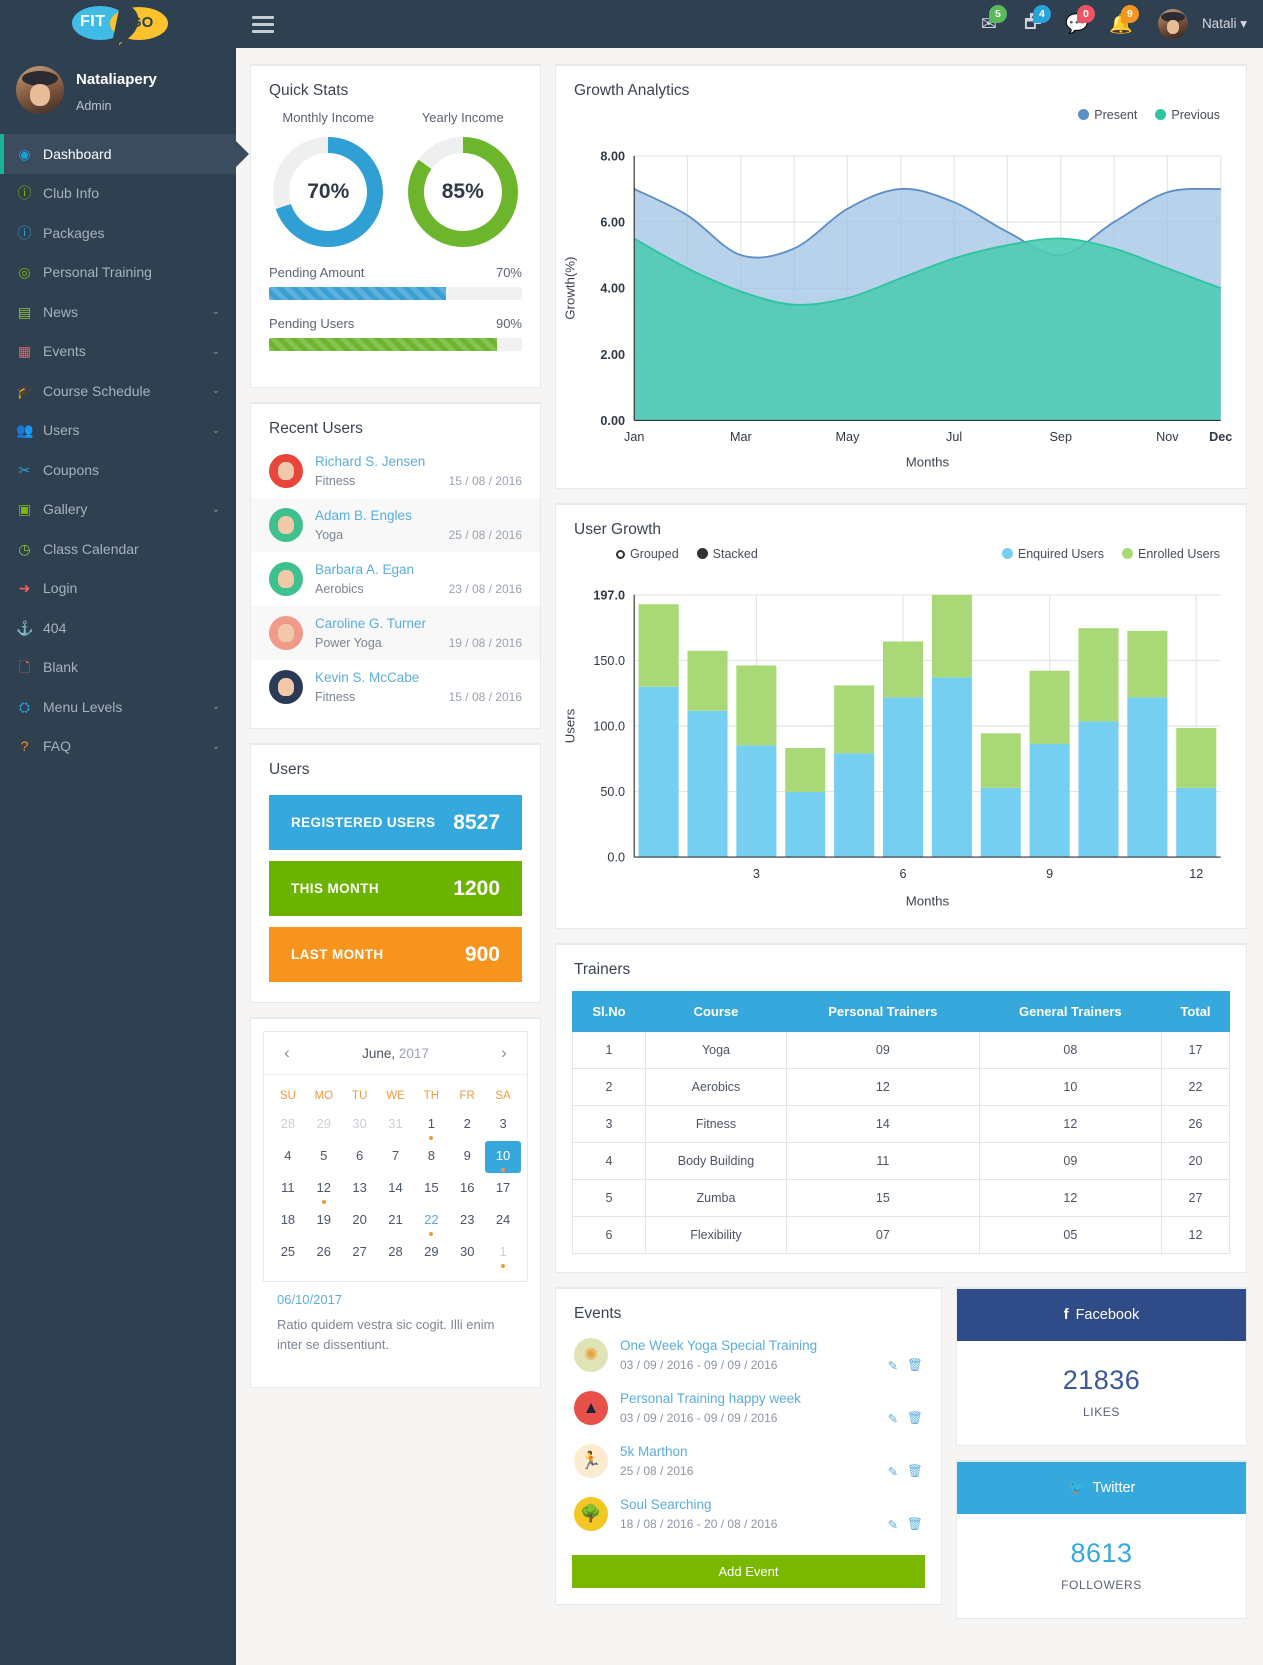 The height and width of the screenshot is (1665, 1263). Describe the element at coordinates (1107, 115) in the screenshot. I see `legend-item: Present` at that location.